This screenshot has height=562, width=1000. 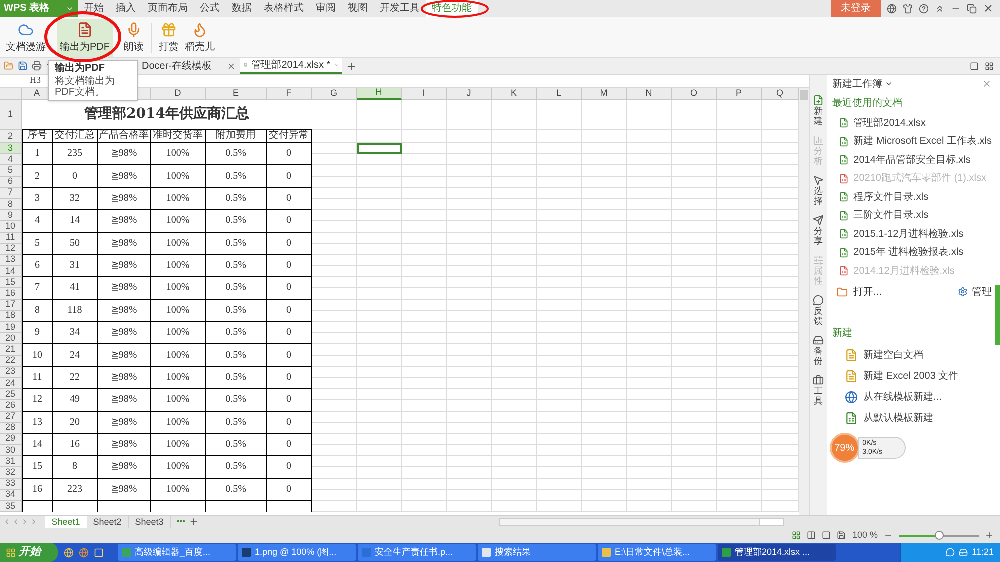 I want to click on row-header: 29, so click(x=11, y=440).